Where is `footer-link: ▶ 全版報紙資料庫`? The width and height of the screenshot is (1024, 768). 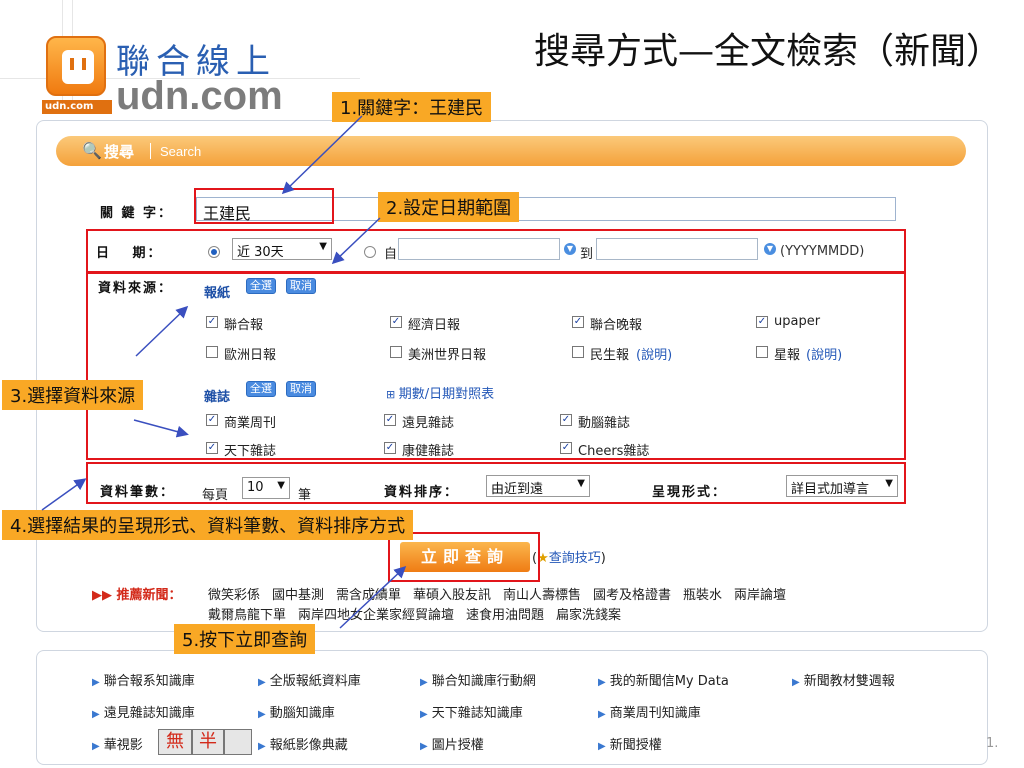 footer-link: ▶ 全版報紙資料庫 is located at coordinates (309, 679).